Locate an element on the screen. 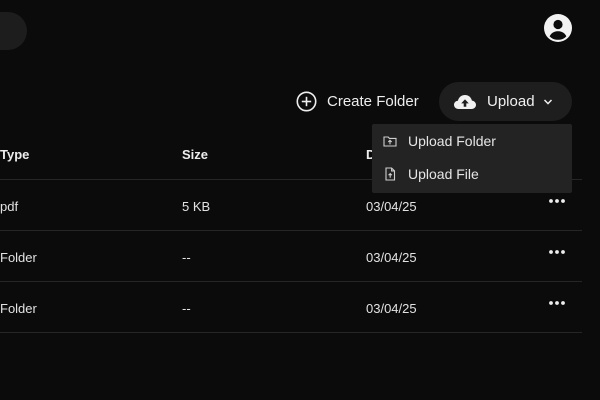 Image resolution: width=600 pixels, height=400 pixels. create-folder-button: Create Folder is located at coordinates (357, 101).